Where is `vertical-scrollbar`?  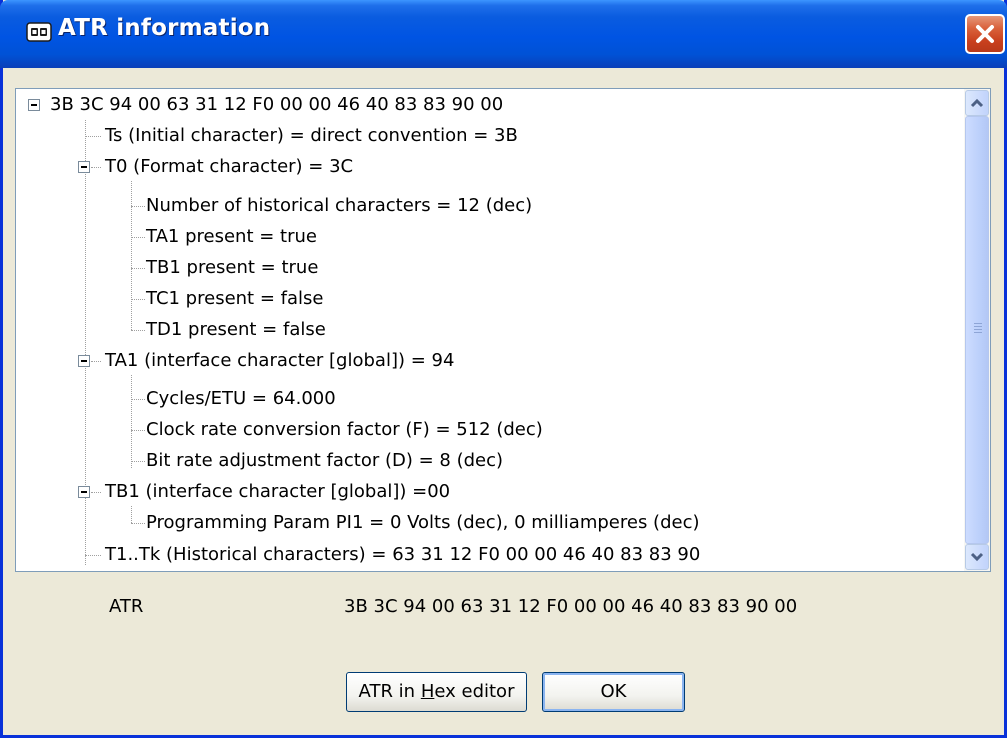
vertical-scrollbar is located at coordinates (977, 330).